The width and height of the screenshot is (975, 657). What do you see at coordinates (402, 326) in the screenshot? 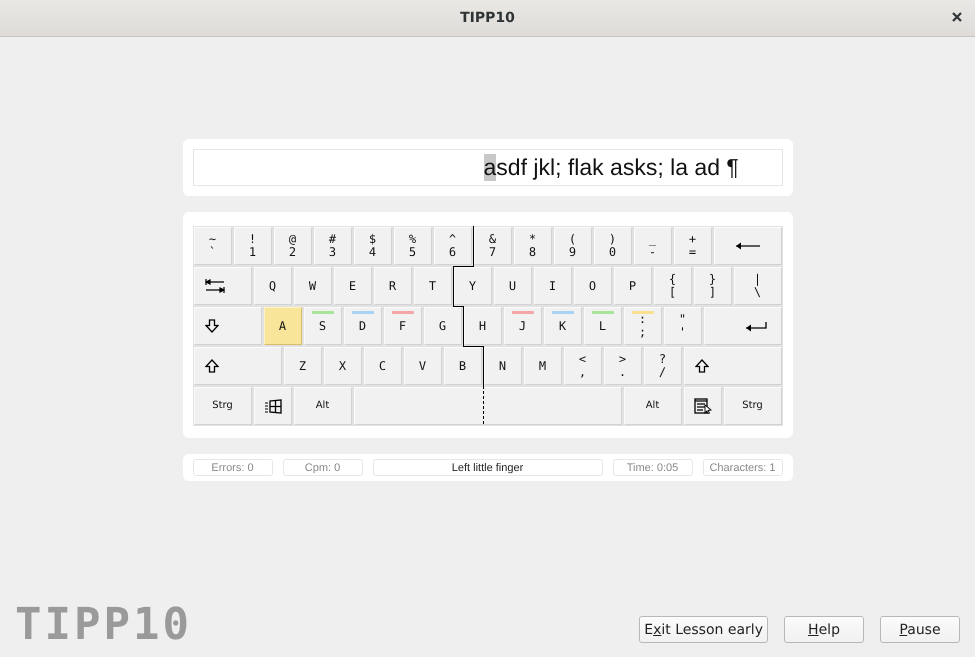
I see `key: F` at bounding box center [402, 326].